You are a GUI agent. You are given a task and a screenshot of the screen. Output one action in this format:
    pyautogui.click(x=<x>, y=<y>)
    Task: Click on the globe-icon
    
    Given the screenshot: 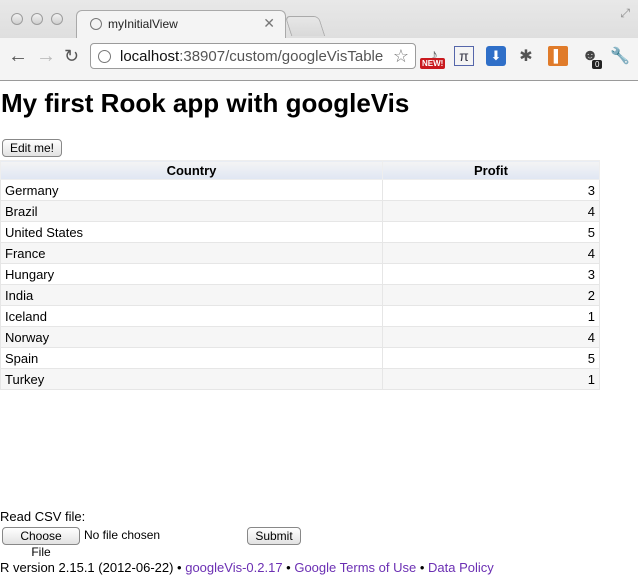 What is the action you would take?
    pyautogui.click(x=96, y=24)
    